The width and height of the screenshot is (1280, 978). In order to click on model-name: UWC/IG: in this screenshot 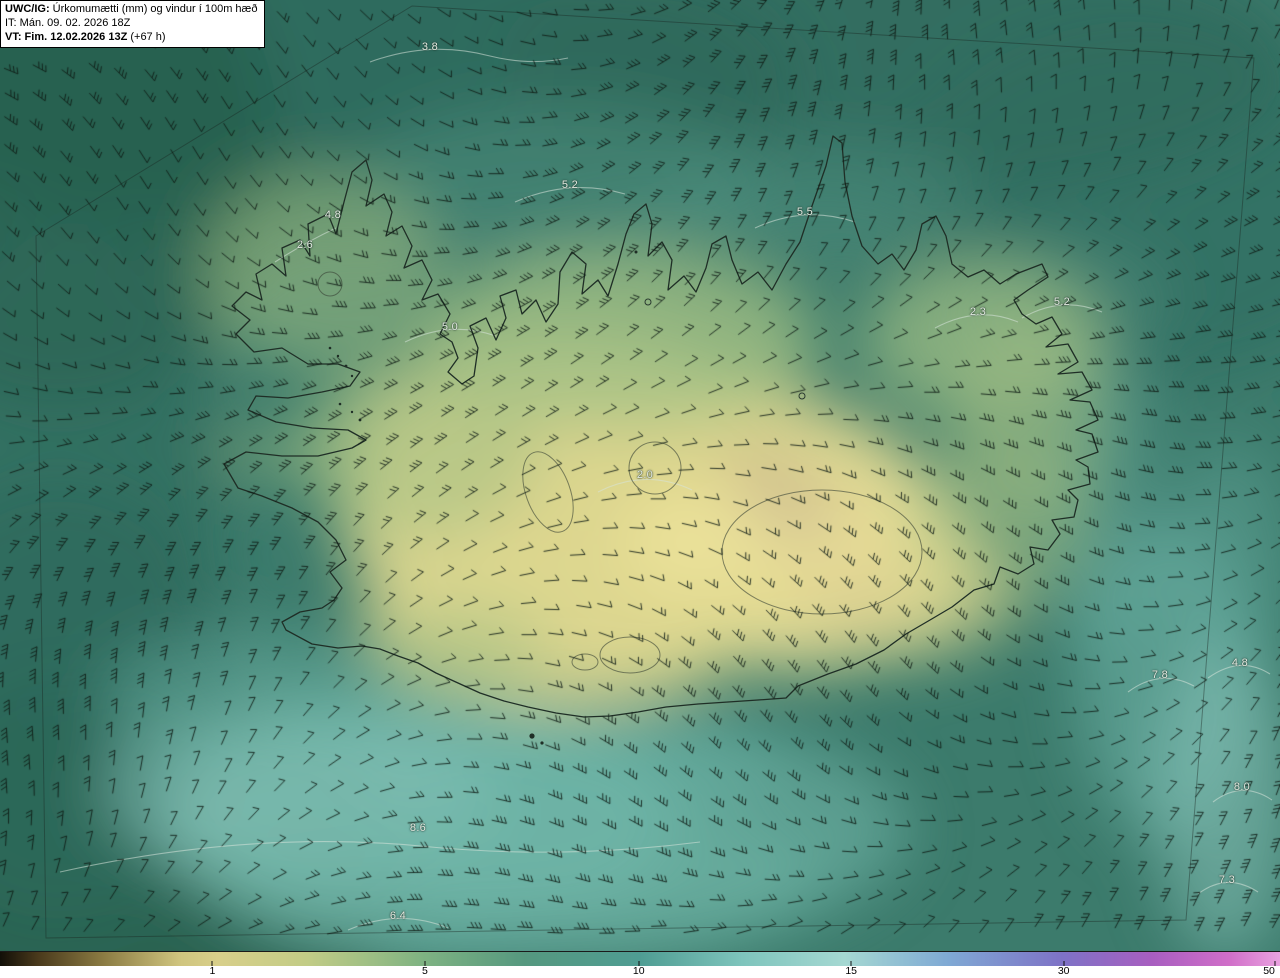, I will do `click(27, 9)`.